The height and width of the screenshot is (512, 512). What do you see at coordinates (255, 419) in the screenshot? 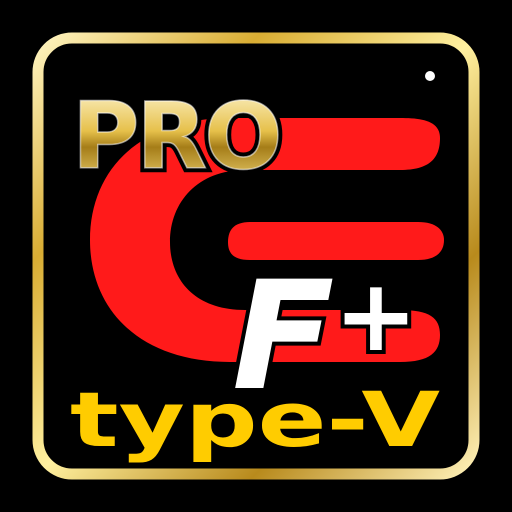
I see `subtitle-text: type-V` at bounding box center [255, 419].